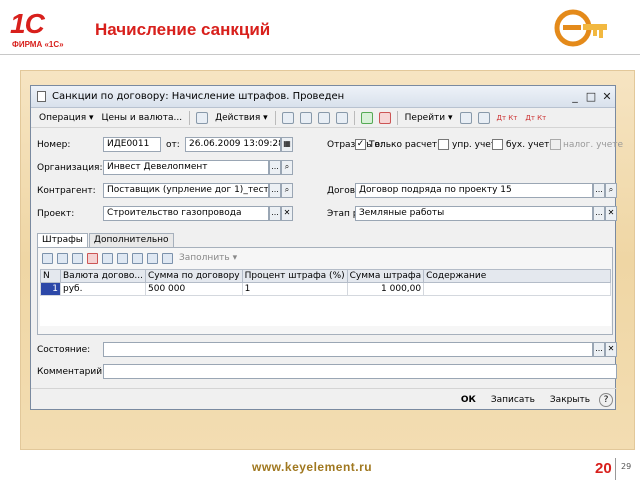 This screenshot has height=480, width=640. I want to click on date-field: 26.06.2009 13:09:28, so click(233, 144).